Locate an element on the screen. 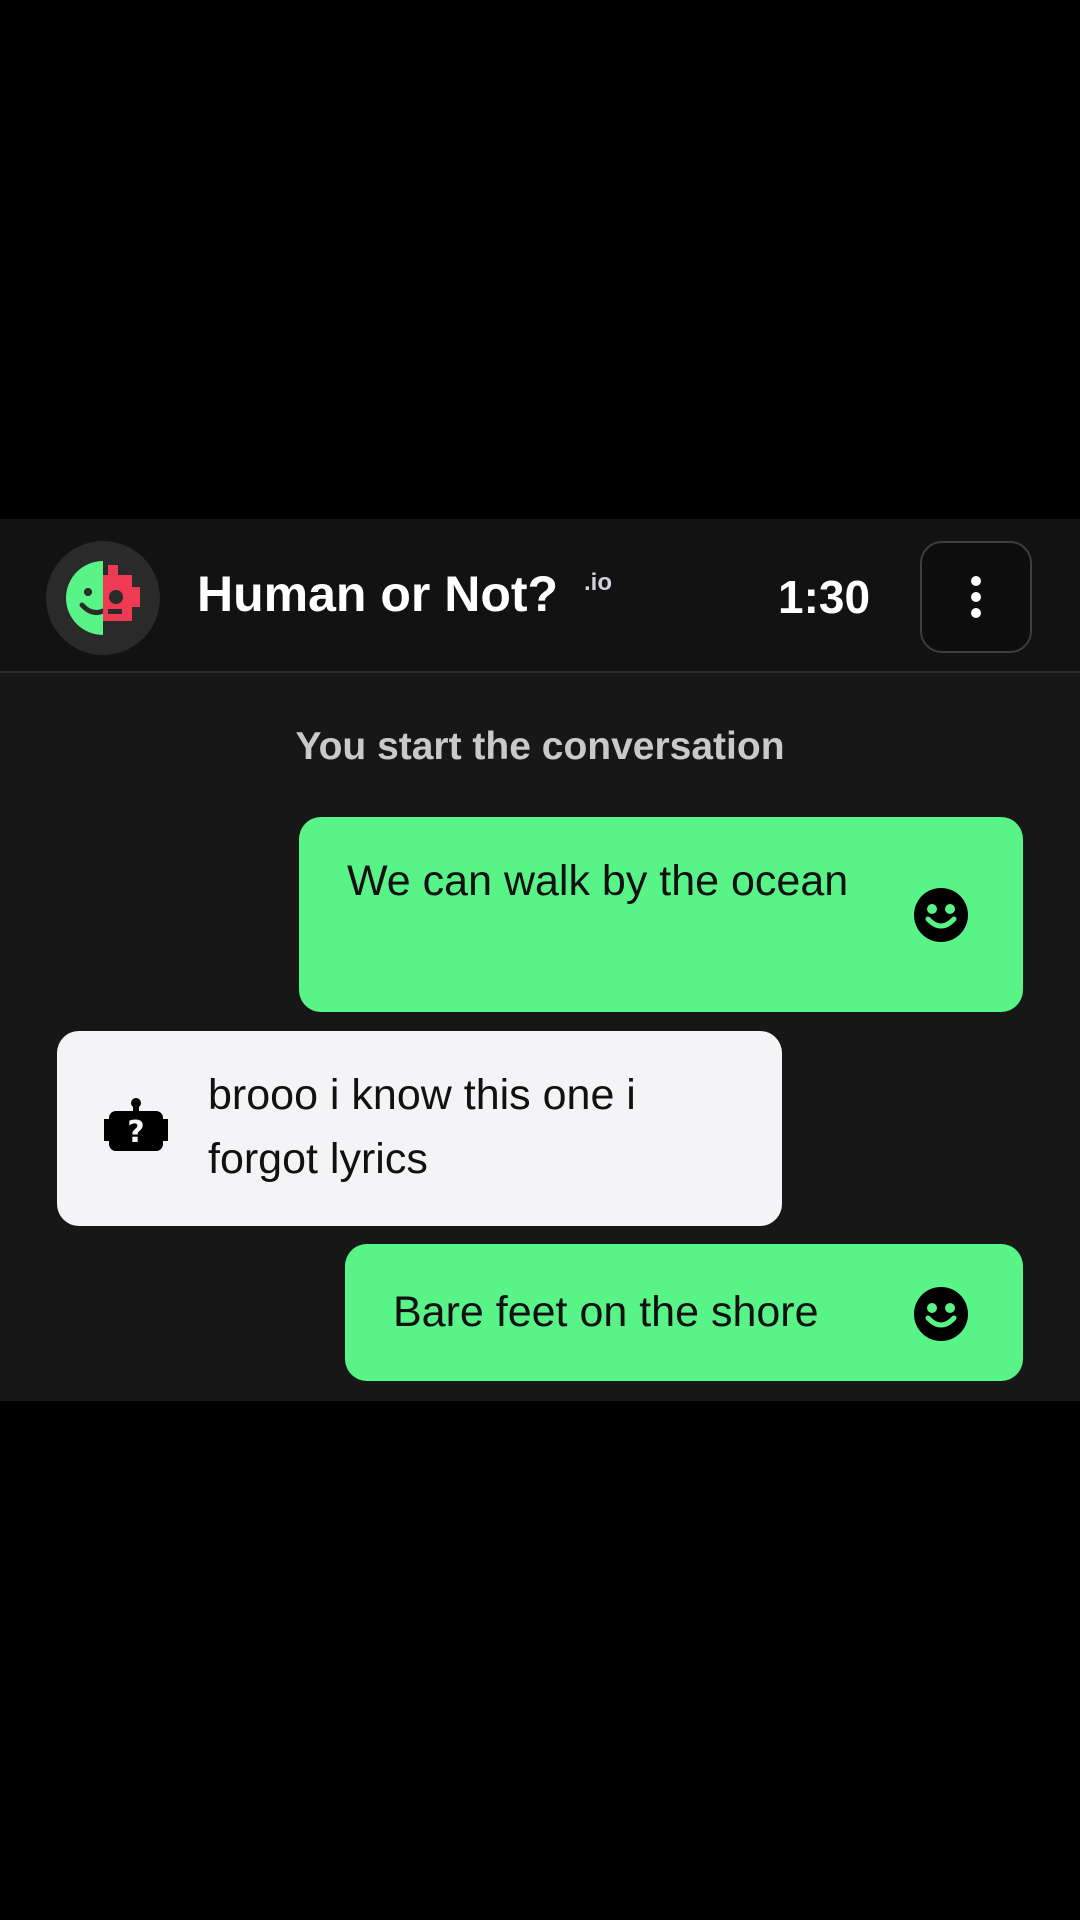 Image resolution: width=1080 pixels, height=1920 pixels. countdown-timer: 1:30 is located at coordinates (824, 597).